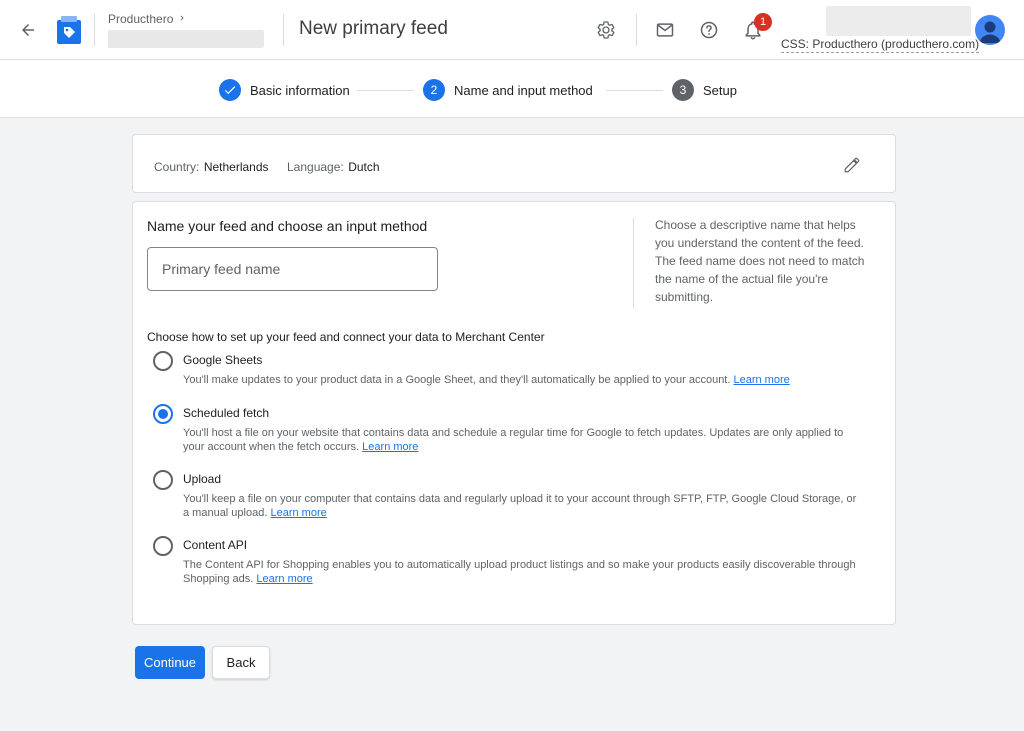 This screenshot has height=731, width=1024. What do you see at coordinates (709, 30) in the screenshot?
I see `help-icon` at bounding box center [709, 30].